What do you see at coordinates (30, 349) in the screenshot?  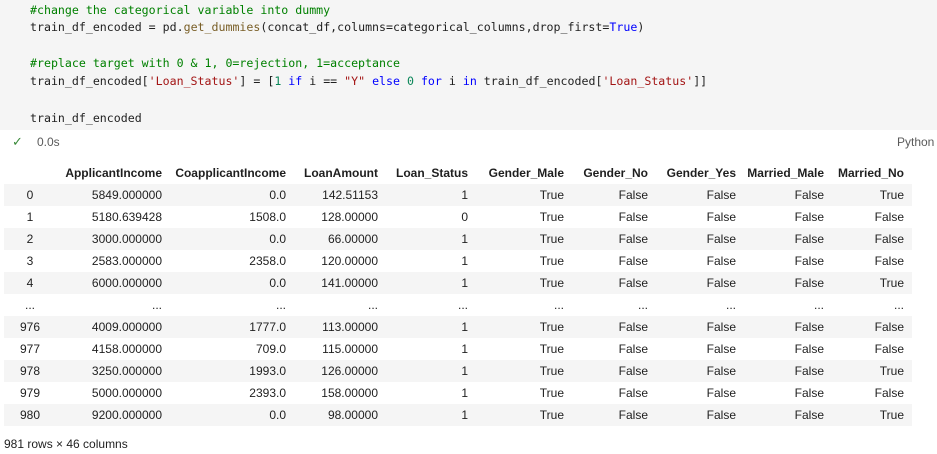 I see `row-index: 977` at bounding box center [30, 349].